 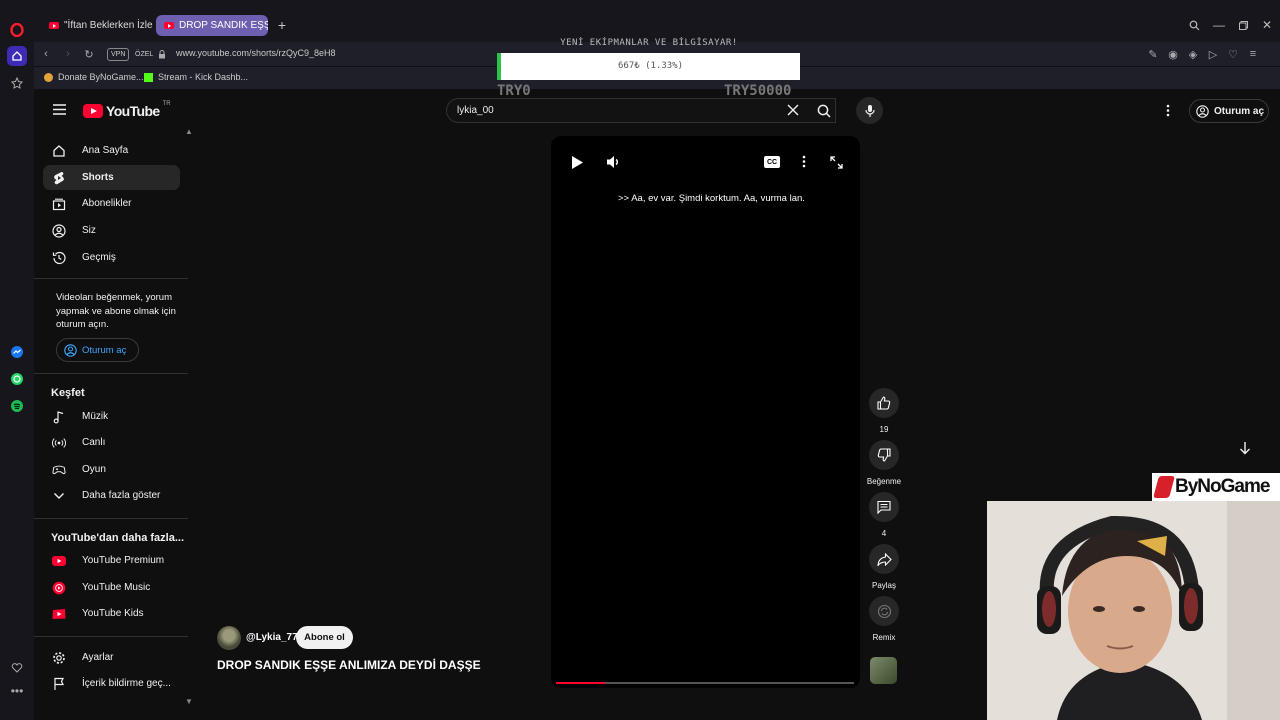 What do you see at coordinates (1168, 110) in the screenshot?
I see `settings-more-icon` at bounding box center [1168, 110].